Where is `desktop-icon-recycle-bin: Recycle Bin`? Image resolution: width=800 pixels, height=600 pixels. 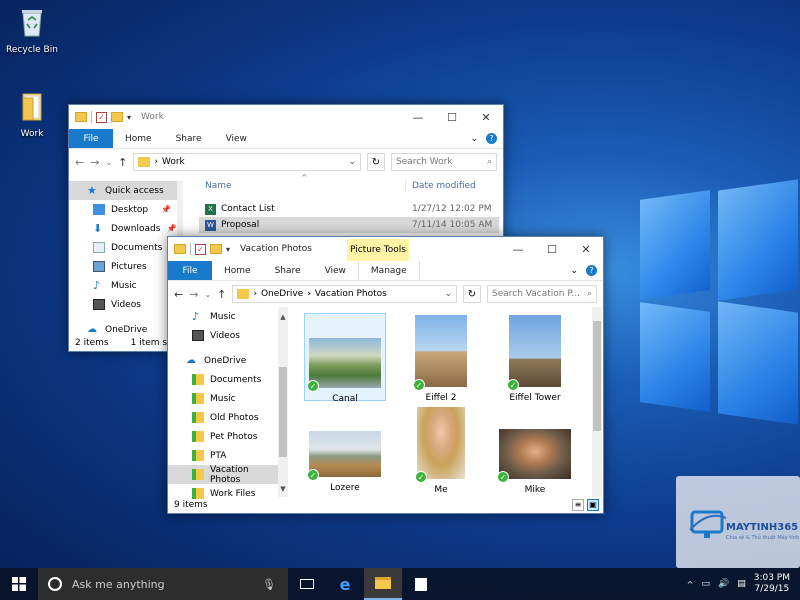
desktop-icon-recycle-bin: Recycle Bin is located at coordinates (32, 30).